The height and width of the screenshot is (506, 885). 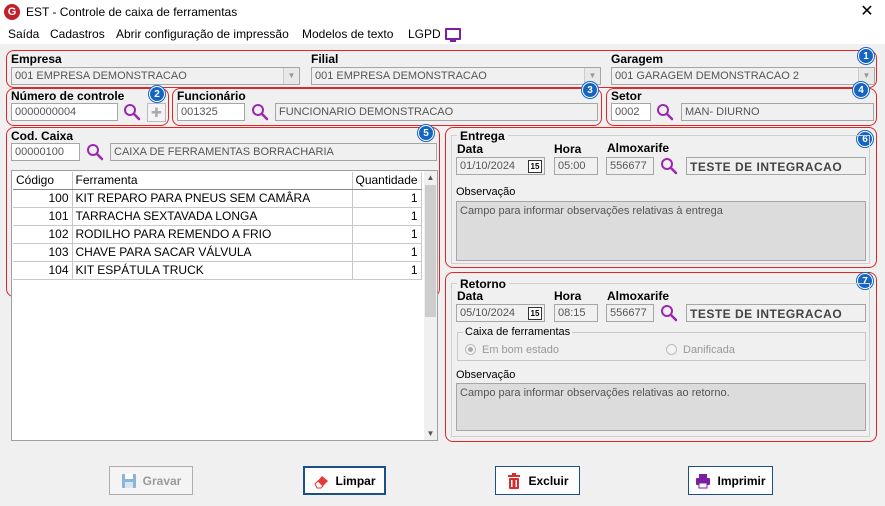 I want to click on eraser-icon, so click(x=321, y=481).